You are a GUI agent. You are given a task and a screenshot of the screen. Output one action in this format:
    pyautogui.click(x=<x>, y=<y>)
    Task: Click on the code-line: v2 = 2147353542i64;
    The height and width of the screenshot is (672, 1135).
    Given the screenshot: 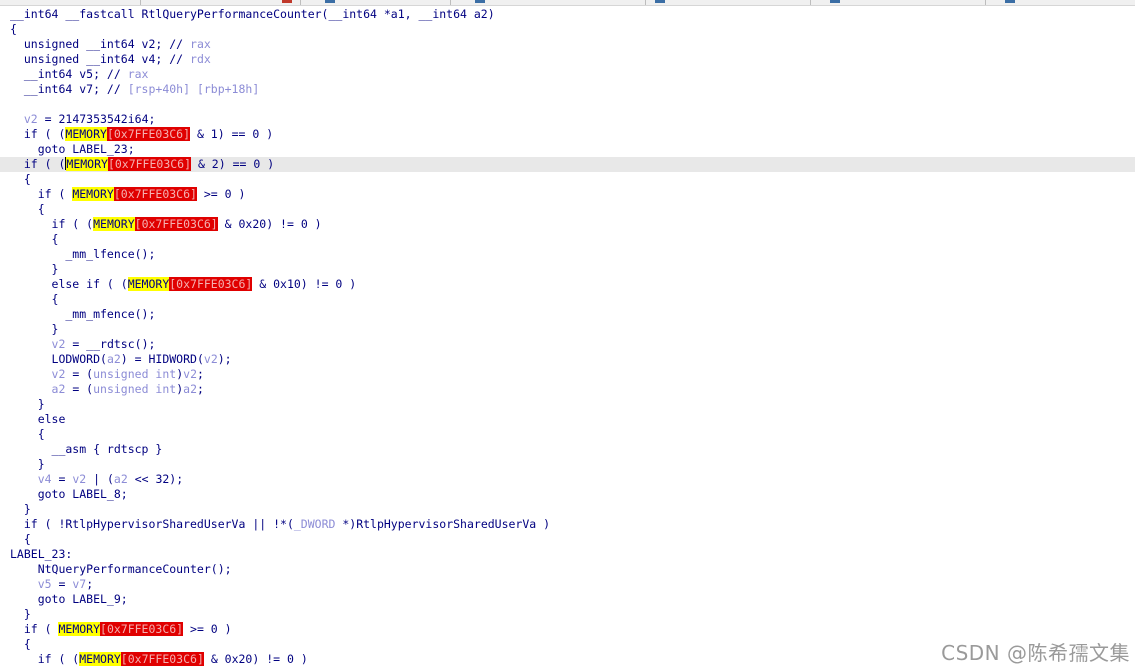 What is the action you would take?
    pyautogui.click(x=567, y=119)
    